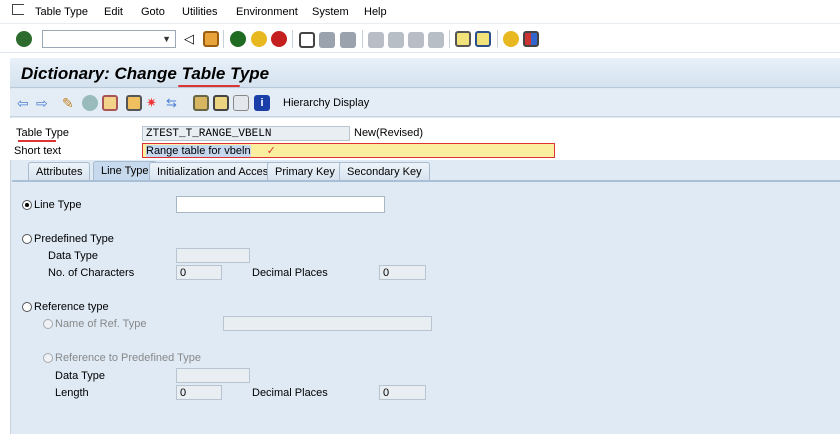  I want to click on cancel-icon, so click(279, 39).